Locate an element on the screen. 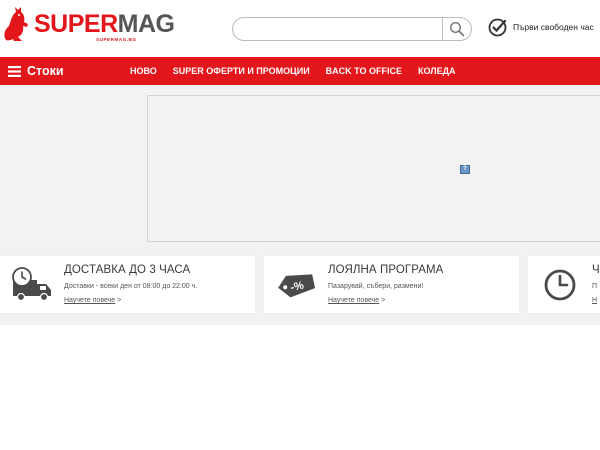 This screenshot has height=450, width=600. nav-link-back-to-office: BACK TO OFFICE is located at coordinates (364, 71).